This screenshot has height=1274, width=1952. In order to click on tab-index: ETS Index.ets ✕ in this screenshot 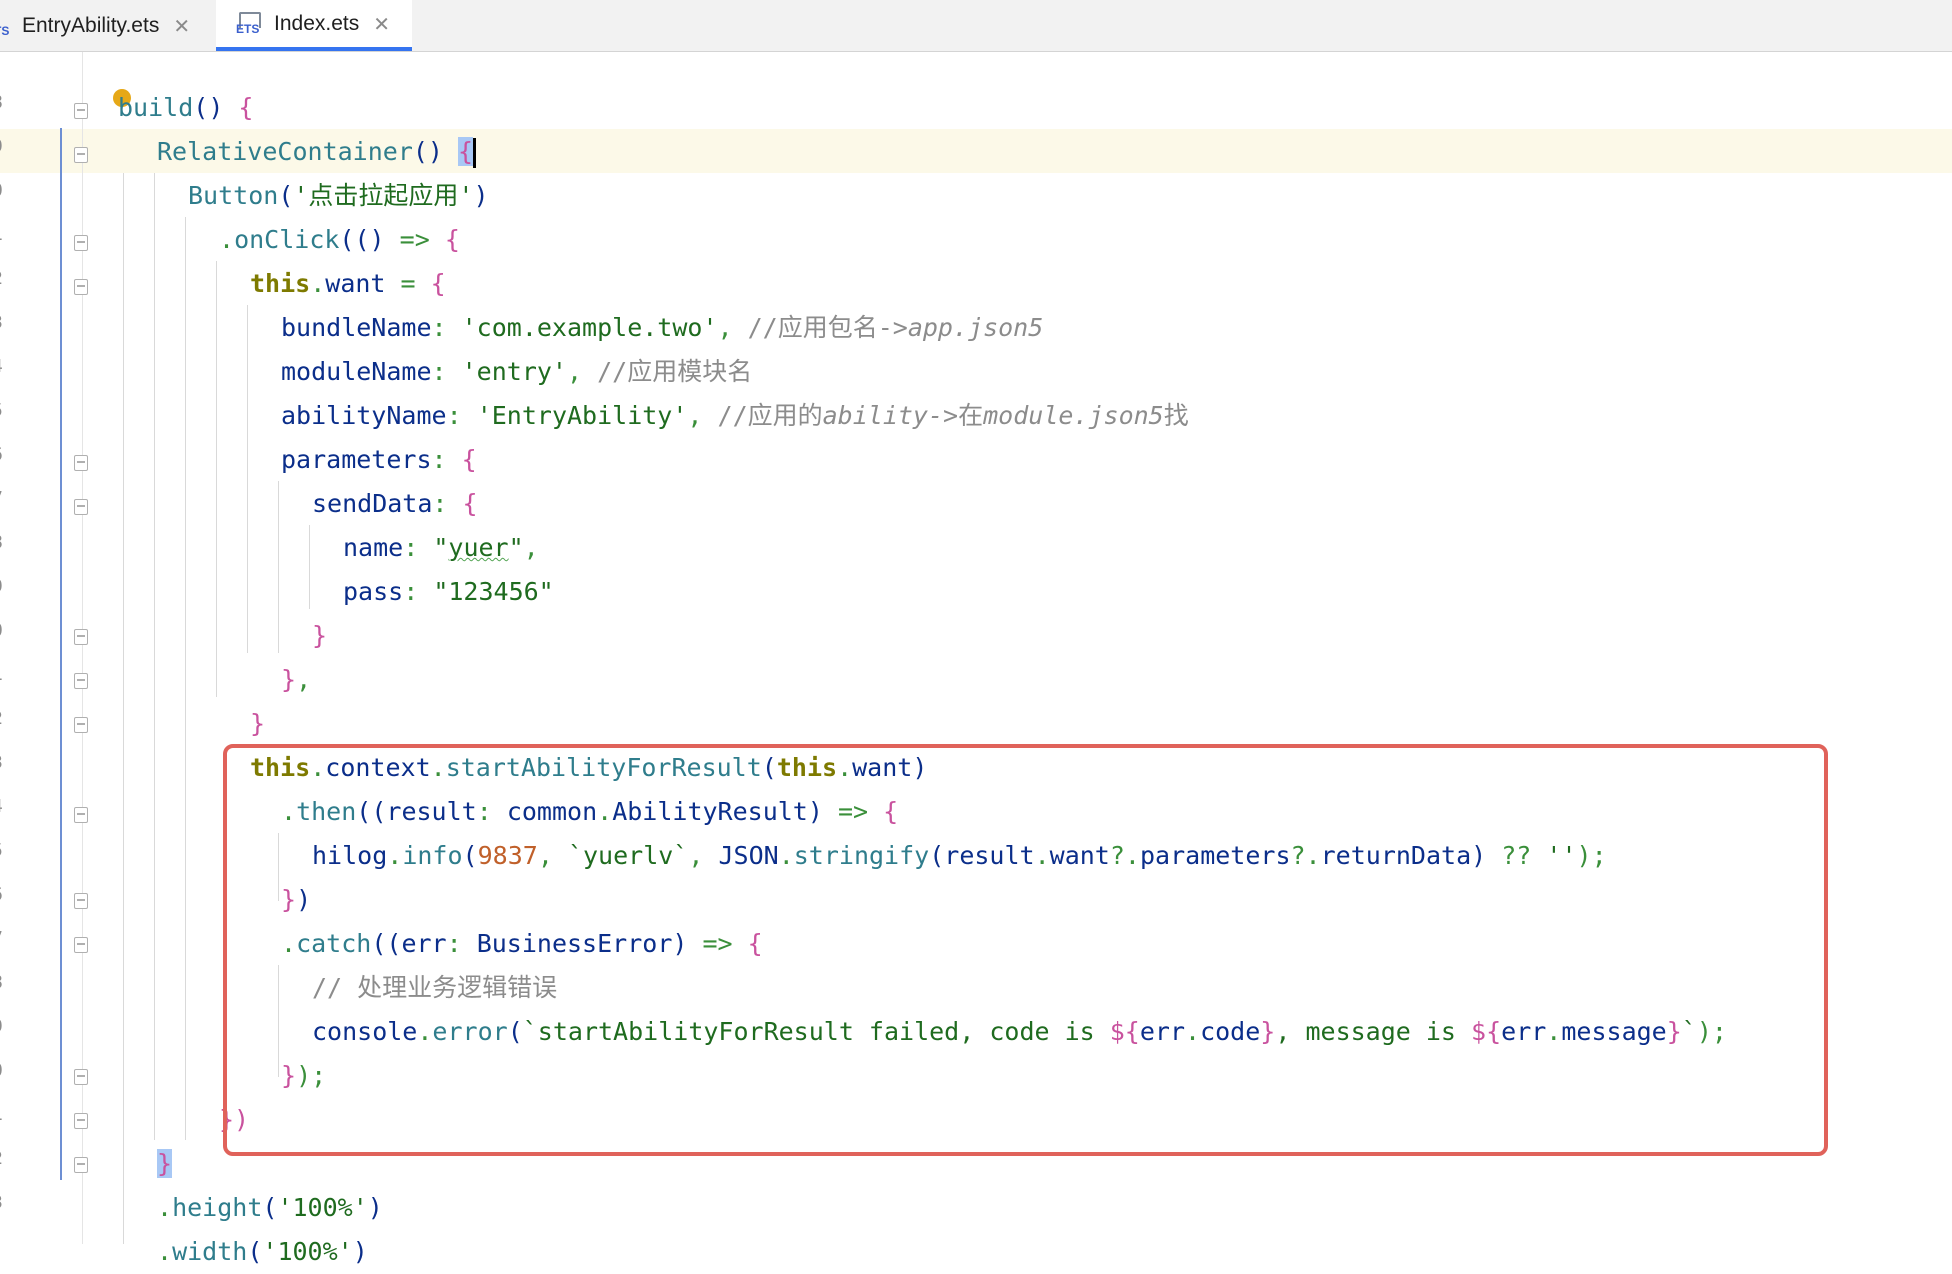, I will do `click(314, 25)`.